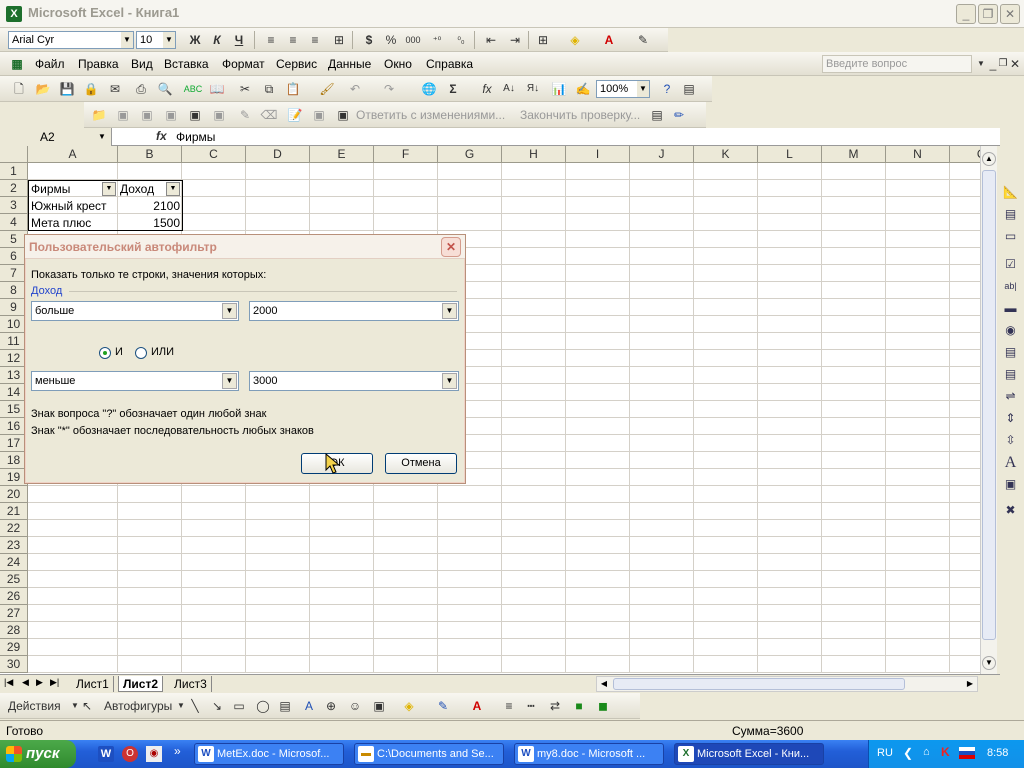 Image resolution: width=1024 pixels, height=768 pixels. What do you see at coordinates (515, 40) in the screenshot?
I see `increase-indent-icon: ⇥` at bounding box center [515, 40].